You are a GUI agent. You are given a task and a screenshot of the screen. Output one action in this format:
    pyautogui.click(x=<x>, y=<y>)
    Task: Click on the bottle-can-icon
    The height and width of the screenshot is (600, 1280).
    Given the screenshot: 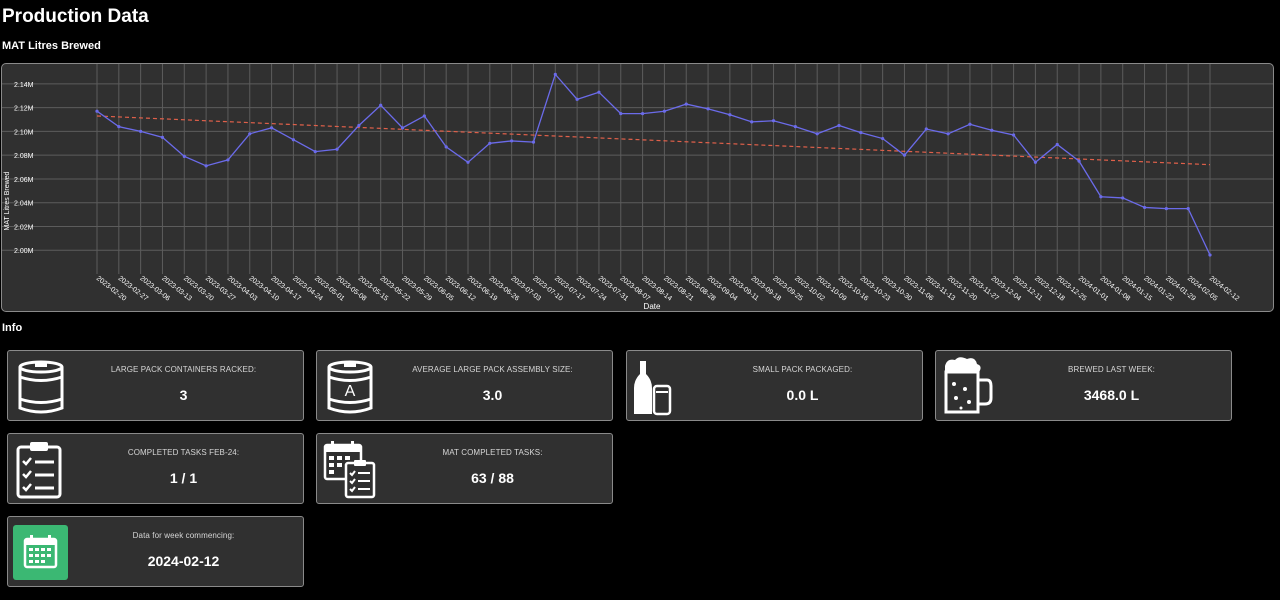 What is the action you would take?
    pyautogui.click(x=653, y=388)
    